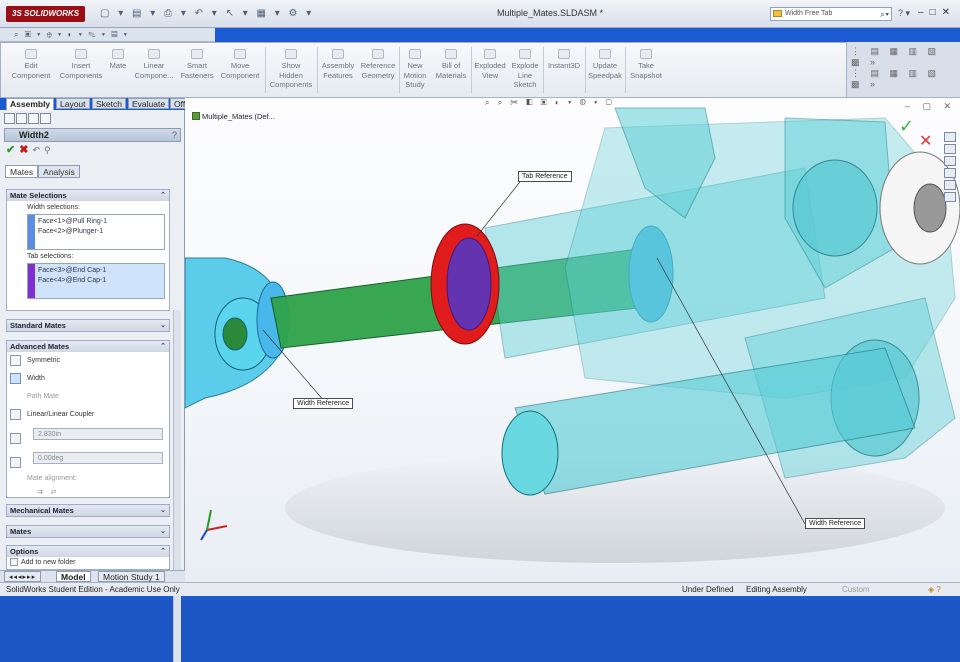  I want to click on right-toolbar: ⋮ ▤ ▦ ▥ ▧ ▩ » ⋮ ▤ ▦ ▥ ▧ ▩ », so click(903, 70).